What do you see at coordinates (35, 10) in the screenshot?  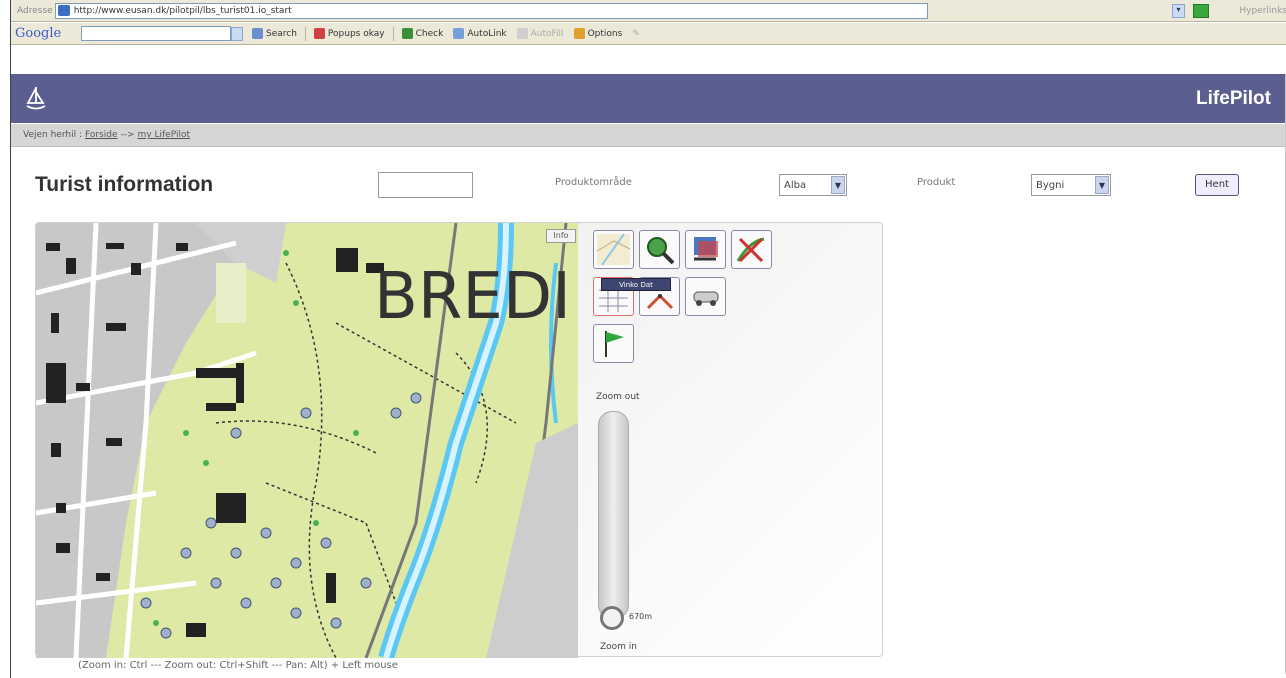 I see `address-label: Adresse` at bounding box center [35, 10].